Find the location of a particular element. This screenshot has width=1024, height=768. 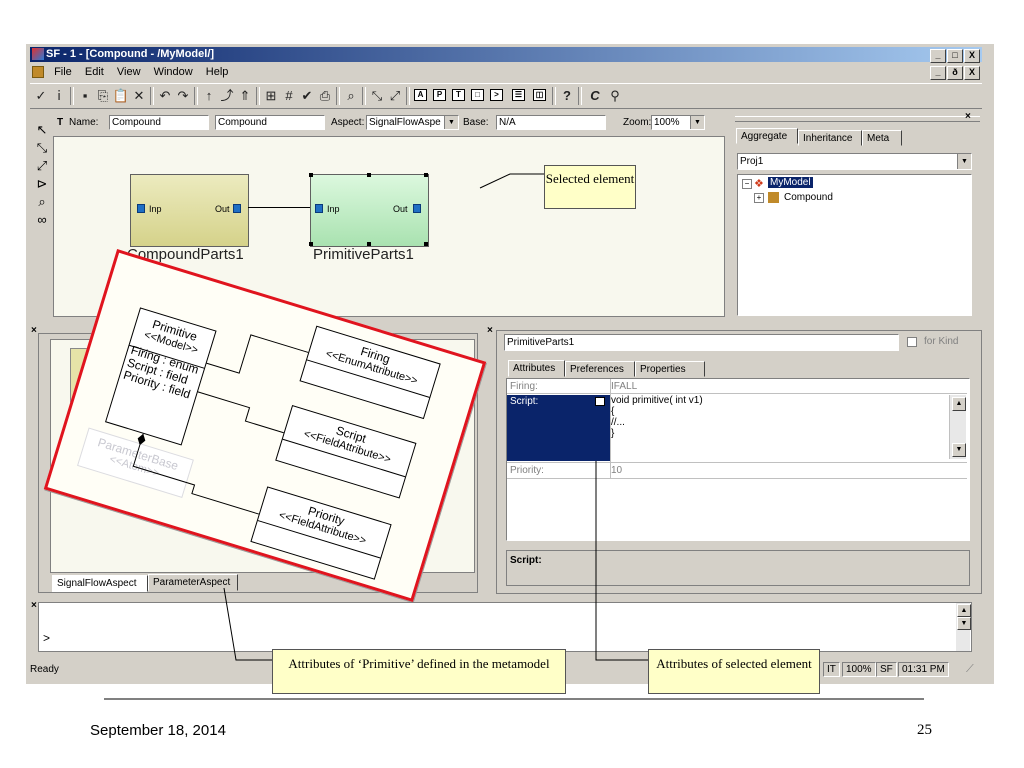

callout-selected-attributes: Attributes of selected element is located at coordinates (734, 671).